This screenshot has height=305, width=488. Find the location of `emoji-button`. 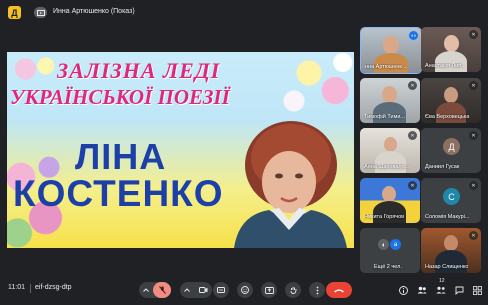

emoji-button is located at coordinates (245, 290).